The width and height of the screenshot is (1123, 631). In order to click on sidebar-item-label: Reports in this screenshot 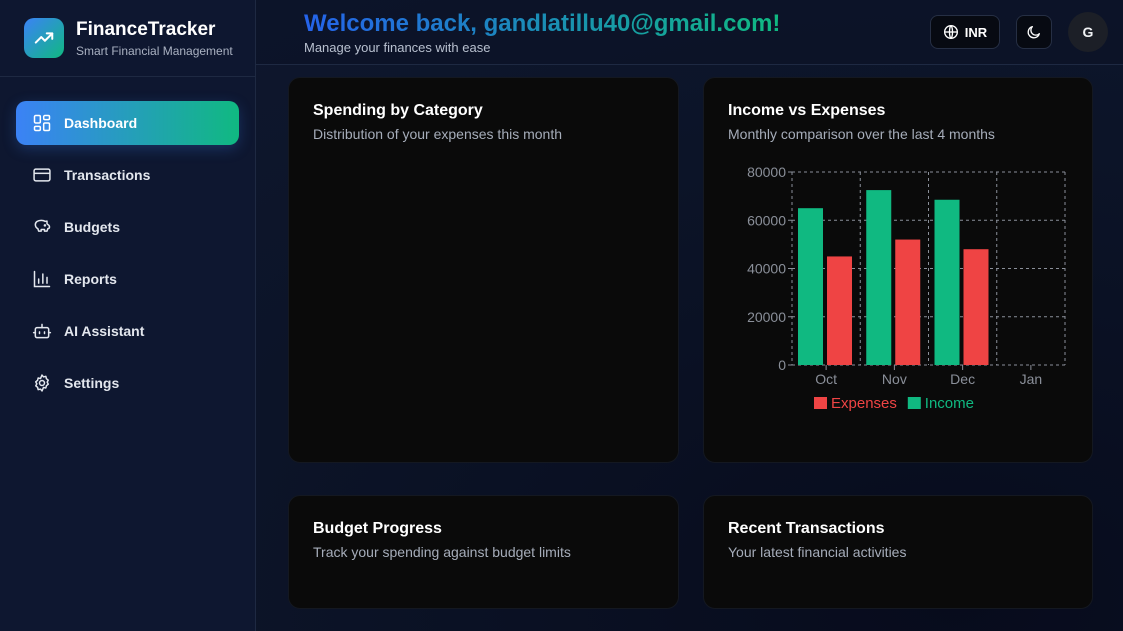, I will do `click(90, 279)`.